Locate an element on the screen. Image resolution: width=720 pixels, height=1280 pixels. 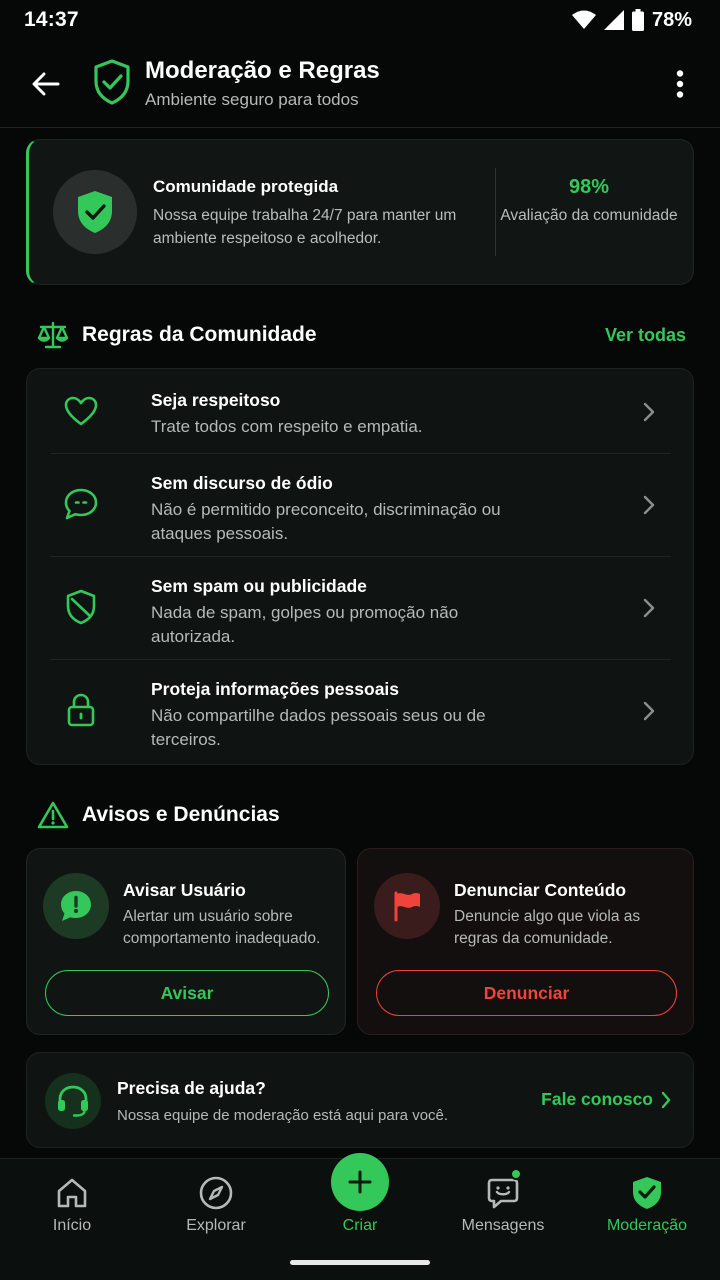
report-title: Denunciar Conteúdo is located at coordinates (540, 890).